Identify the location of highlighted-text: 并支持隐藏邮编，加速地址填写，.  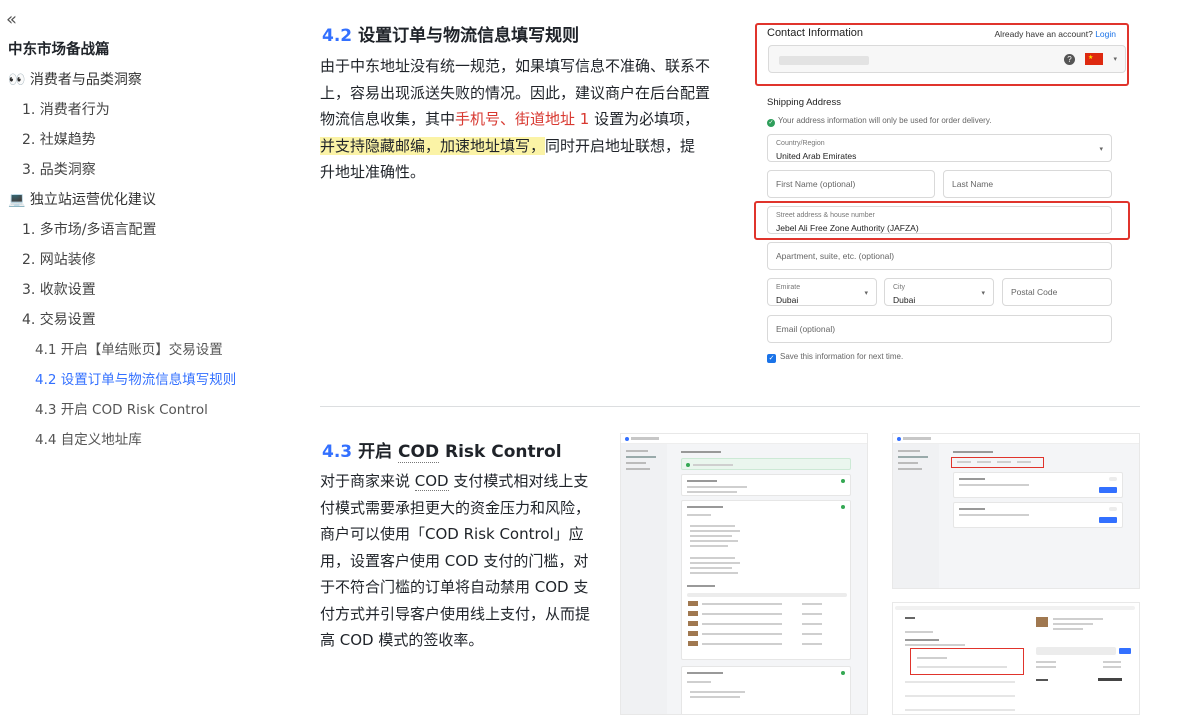
(433, 145).